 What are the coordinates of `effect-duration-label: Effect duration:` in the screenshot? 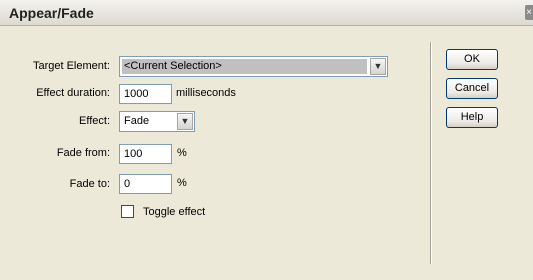 It's located at (73, 93).